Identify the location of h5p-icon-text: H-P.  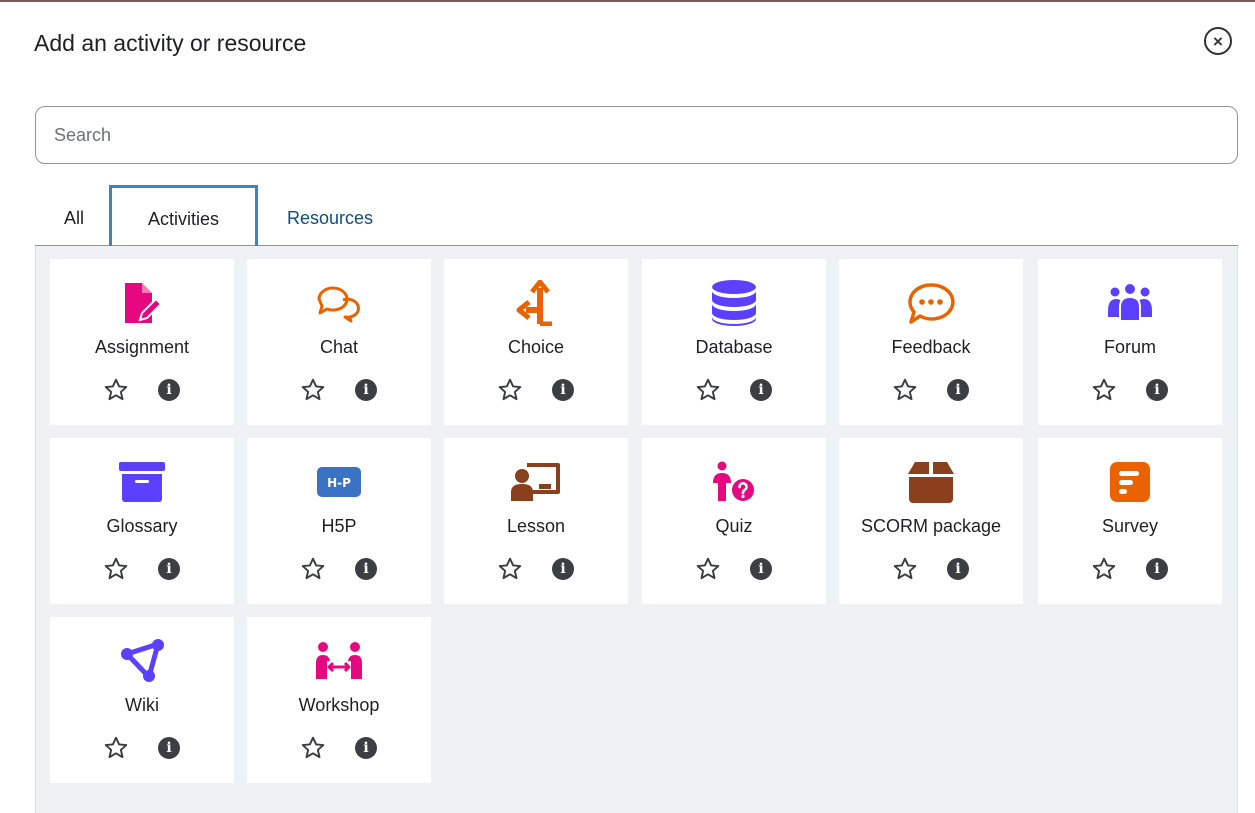
(339, 483).